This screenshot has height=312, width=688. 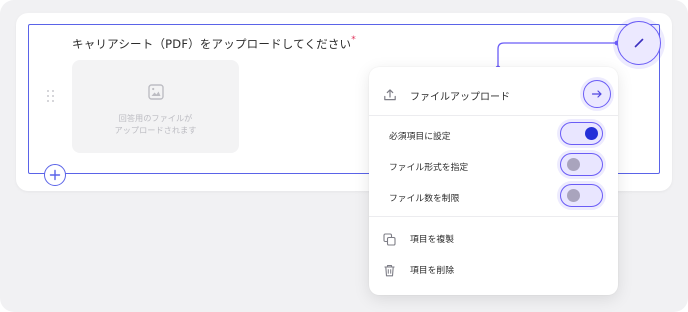 I want to click on change-type-button, so click(x=597, y=94).